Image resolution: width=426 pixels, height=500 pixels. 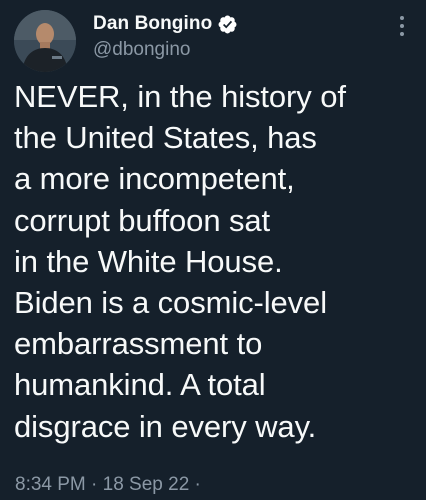 What do you see at coordinates (402, 26) in the screenshot?
I see `more-options-button` at bounding box center [402, 26].